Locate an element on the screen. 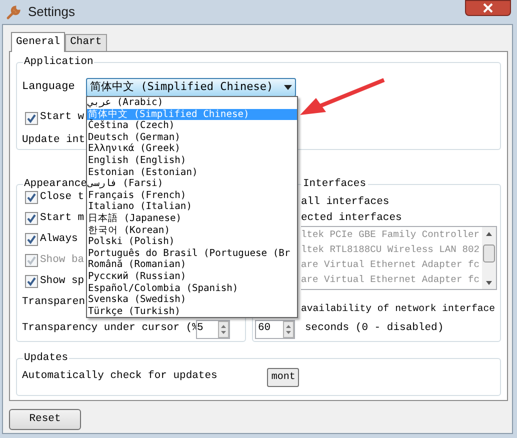 This screenshot has height=438, width=517. group-title: Appearance is located at coordinates (55, 184).